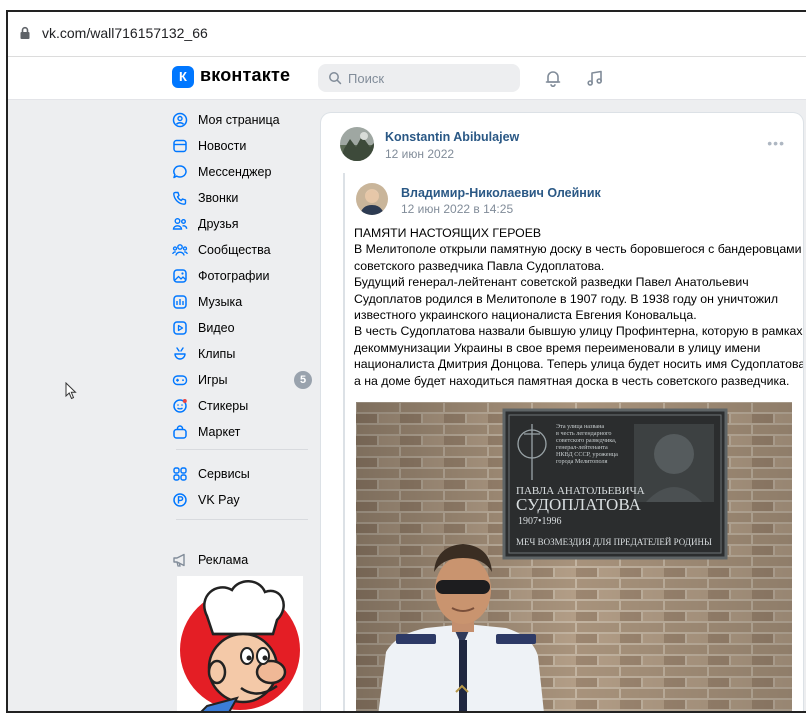  What do you see at coordinates (180, 500) in the screenshot?
I see `vkpay-icon` at bounding box center [180, 500].